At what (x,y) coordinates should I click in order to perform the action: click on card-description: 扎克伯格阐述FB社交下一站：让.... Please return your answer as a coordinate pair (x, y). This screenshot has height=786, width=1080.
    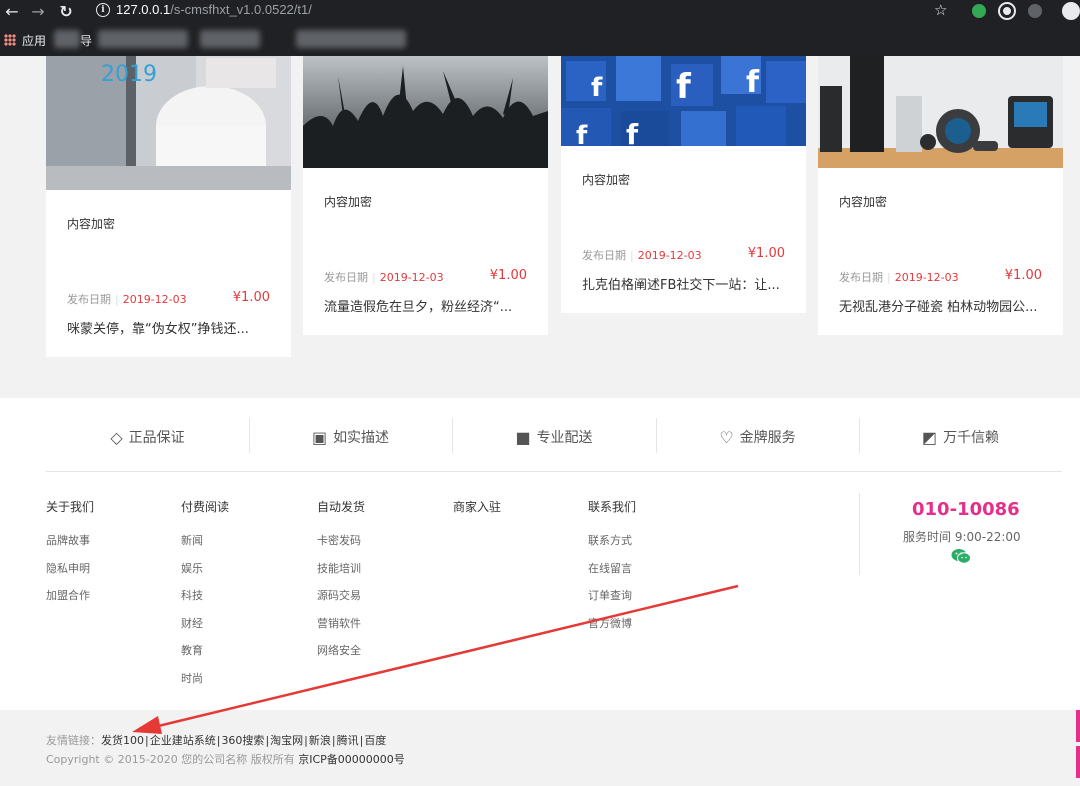
    Looking at the image, I should click on (684, 283).